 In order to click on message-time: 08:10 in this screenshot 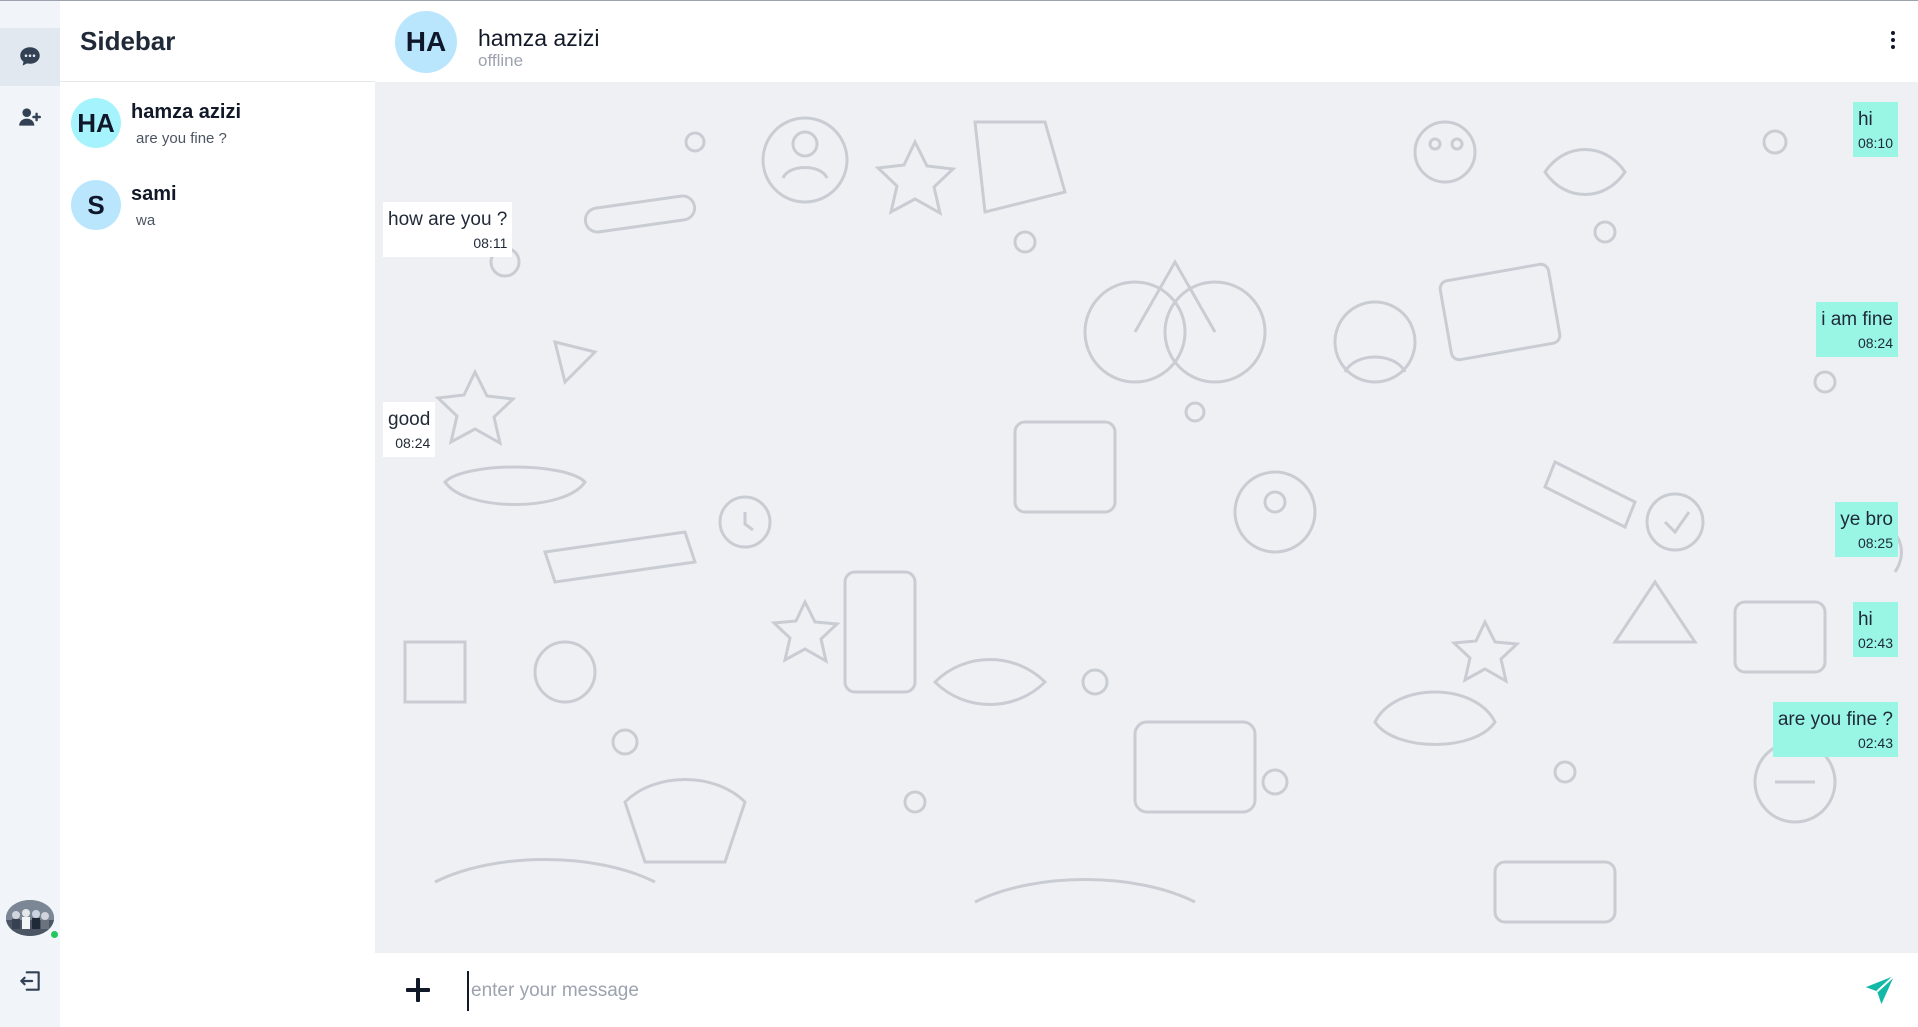, I will do `click(1875, 143)`.